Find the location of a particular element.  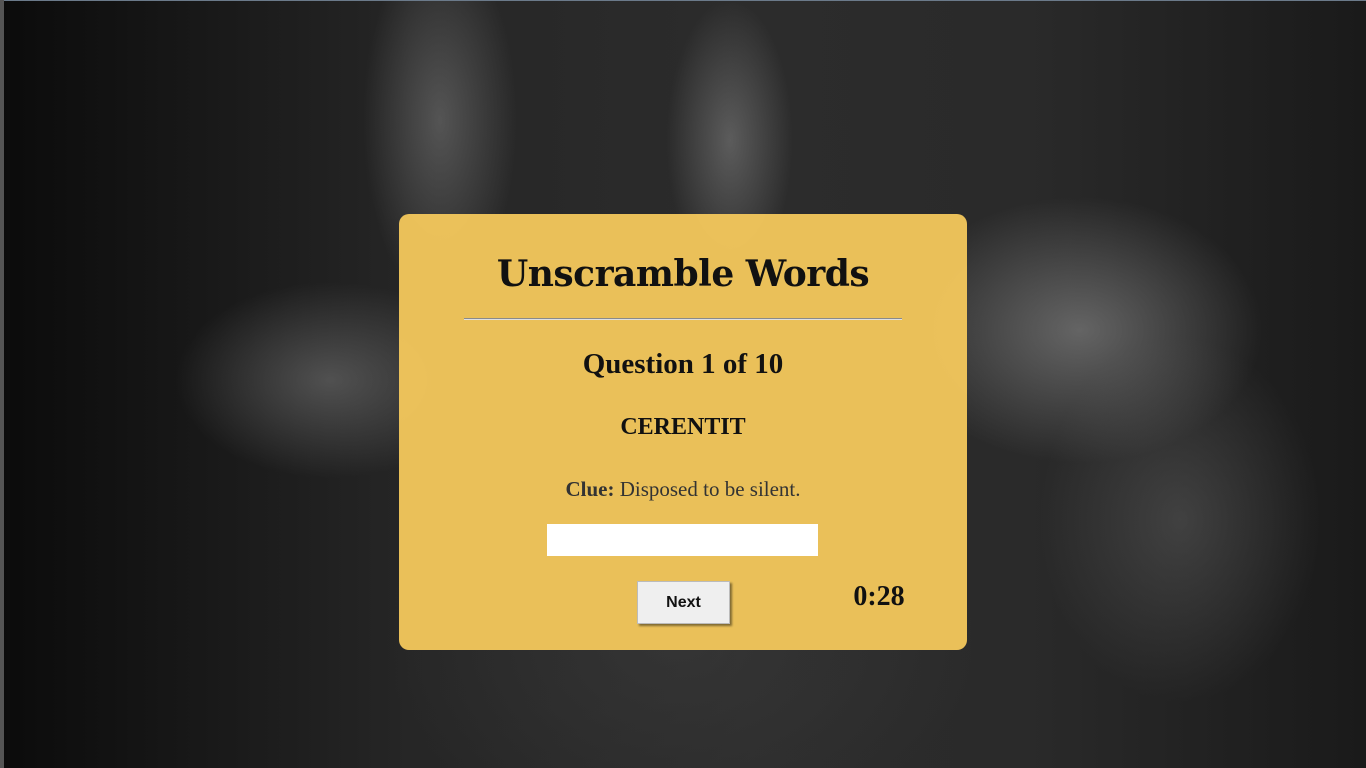

game-title: Unscramble Words is located at coordinates (683, 274).